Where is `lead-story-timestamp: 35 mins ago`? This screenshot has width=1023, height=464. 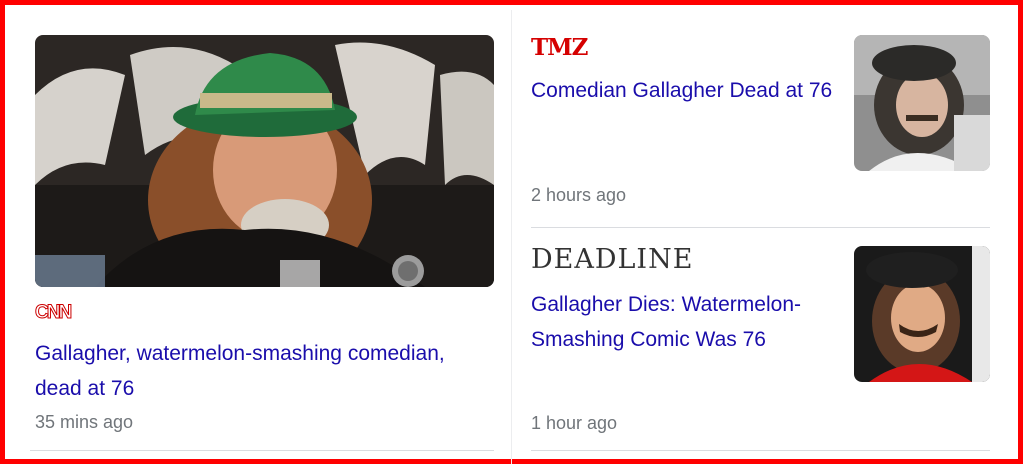 lead-story-timestamp: 35 mins ago is located at coordinates (84, 422).